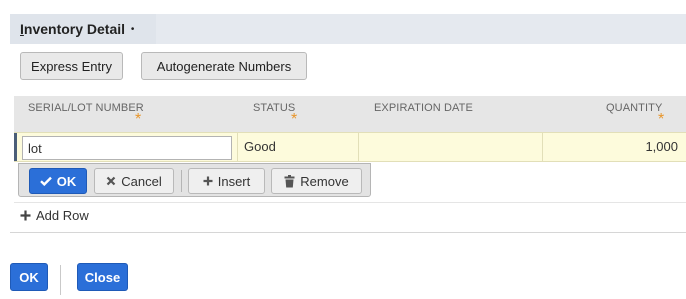  I want to click on status-cell: Good, so click(260, 146).